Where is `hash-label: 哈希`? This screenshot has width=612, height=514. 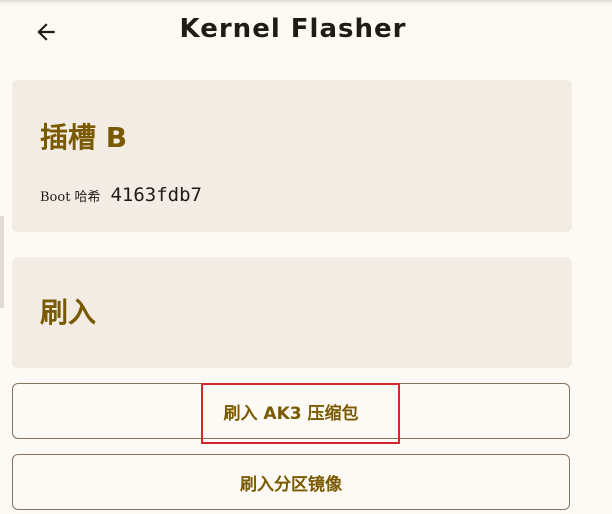
hash-label: 哈希 is located at coordinates (87, 197).